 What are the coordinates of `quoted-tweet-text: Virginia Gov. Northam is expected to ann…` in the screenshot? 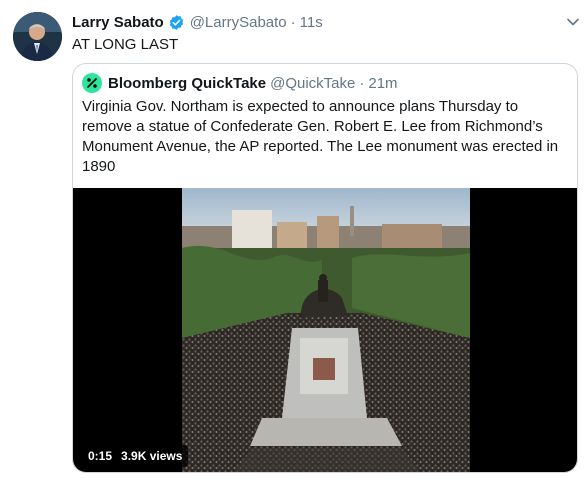 It's located at (320, 136).